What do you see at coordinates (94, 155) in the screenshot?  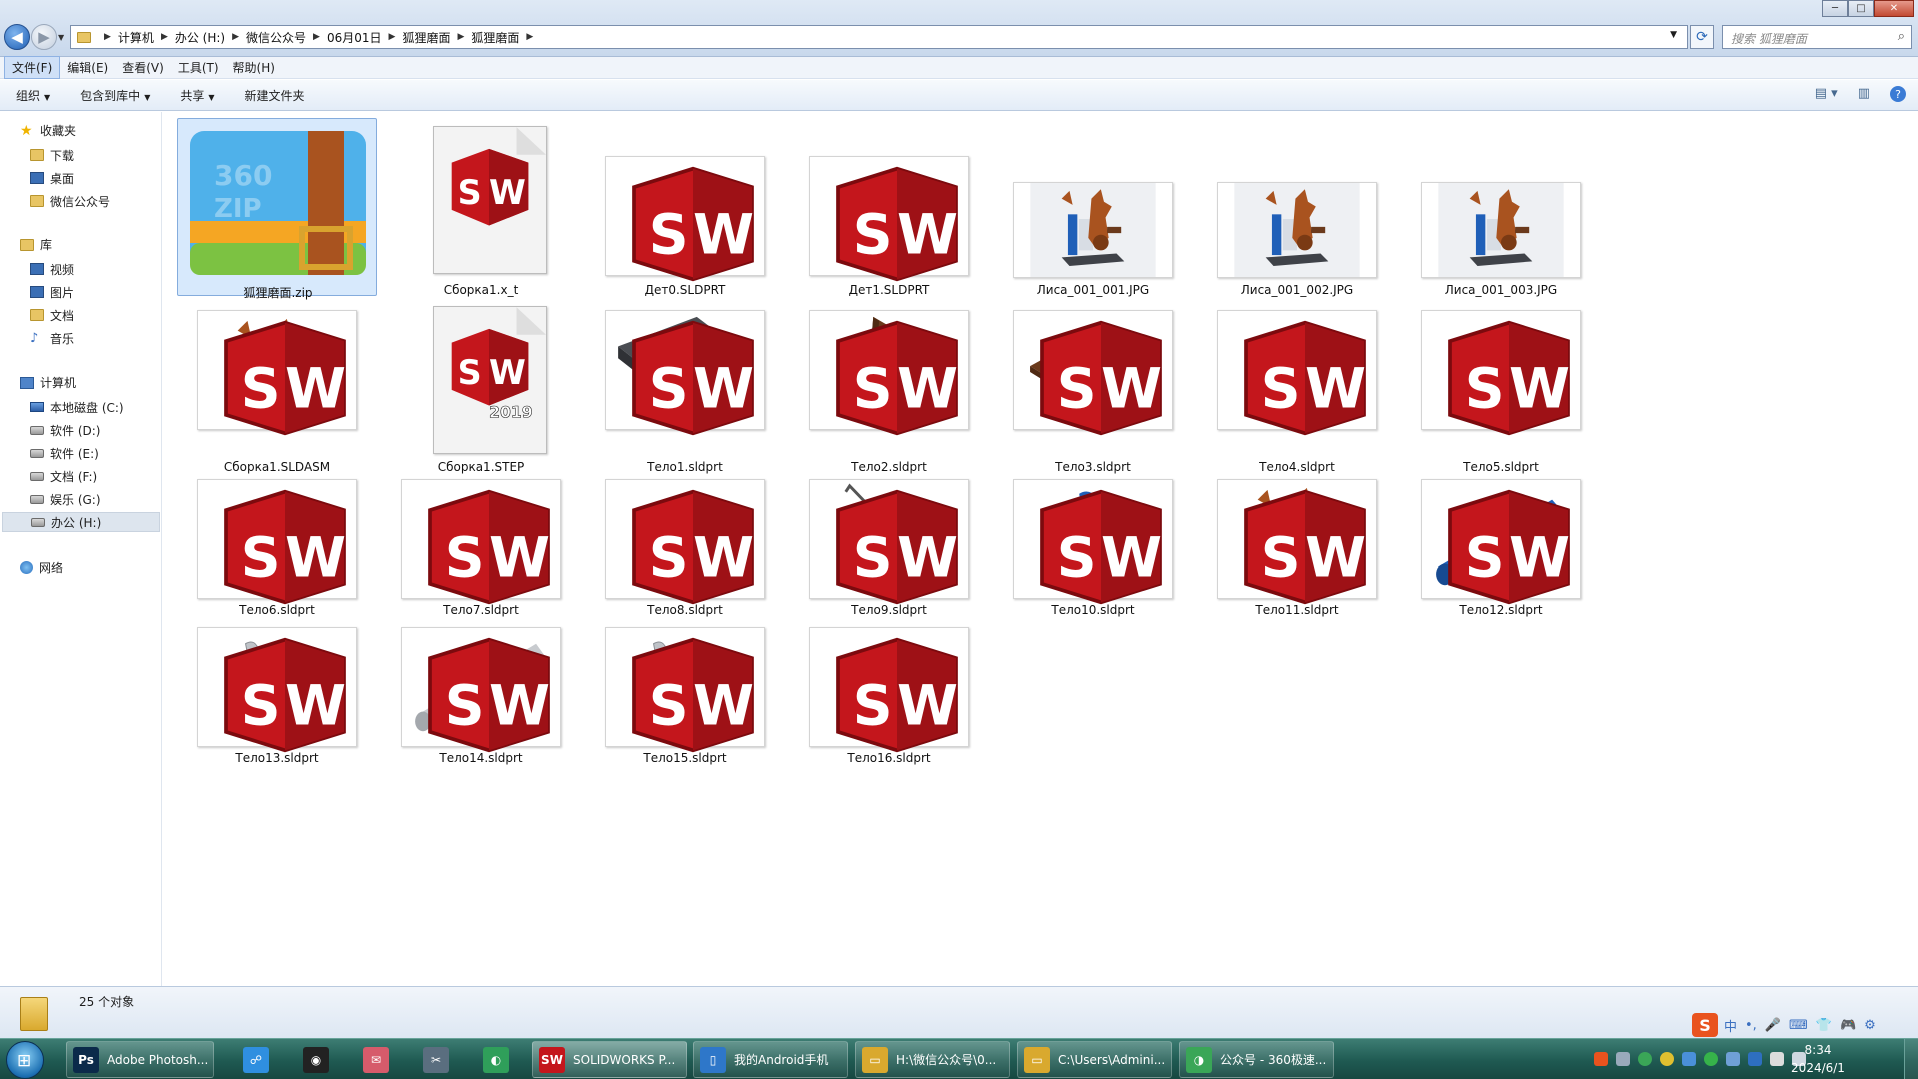 I see `sidebar-item-downloads: 下载` at bounding box center [94, 155].